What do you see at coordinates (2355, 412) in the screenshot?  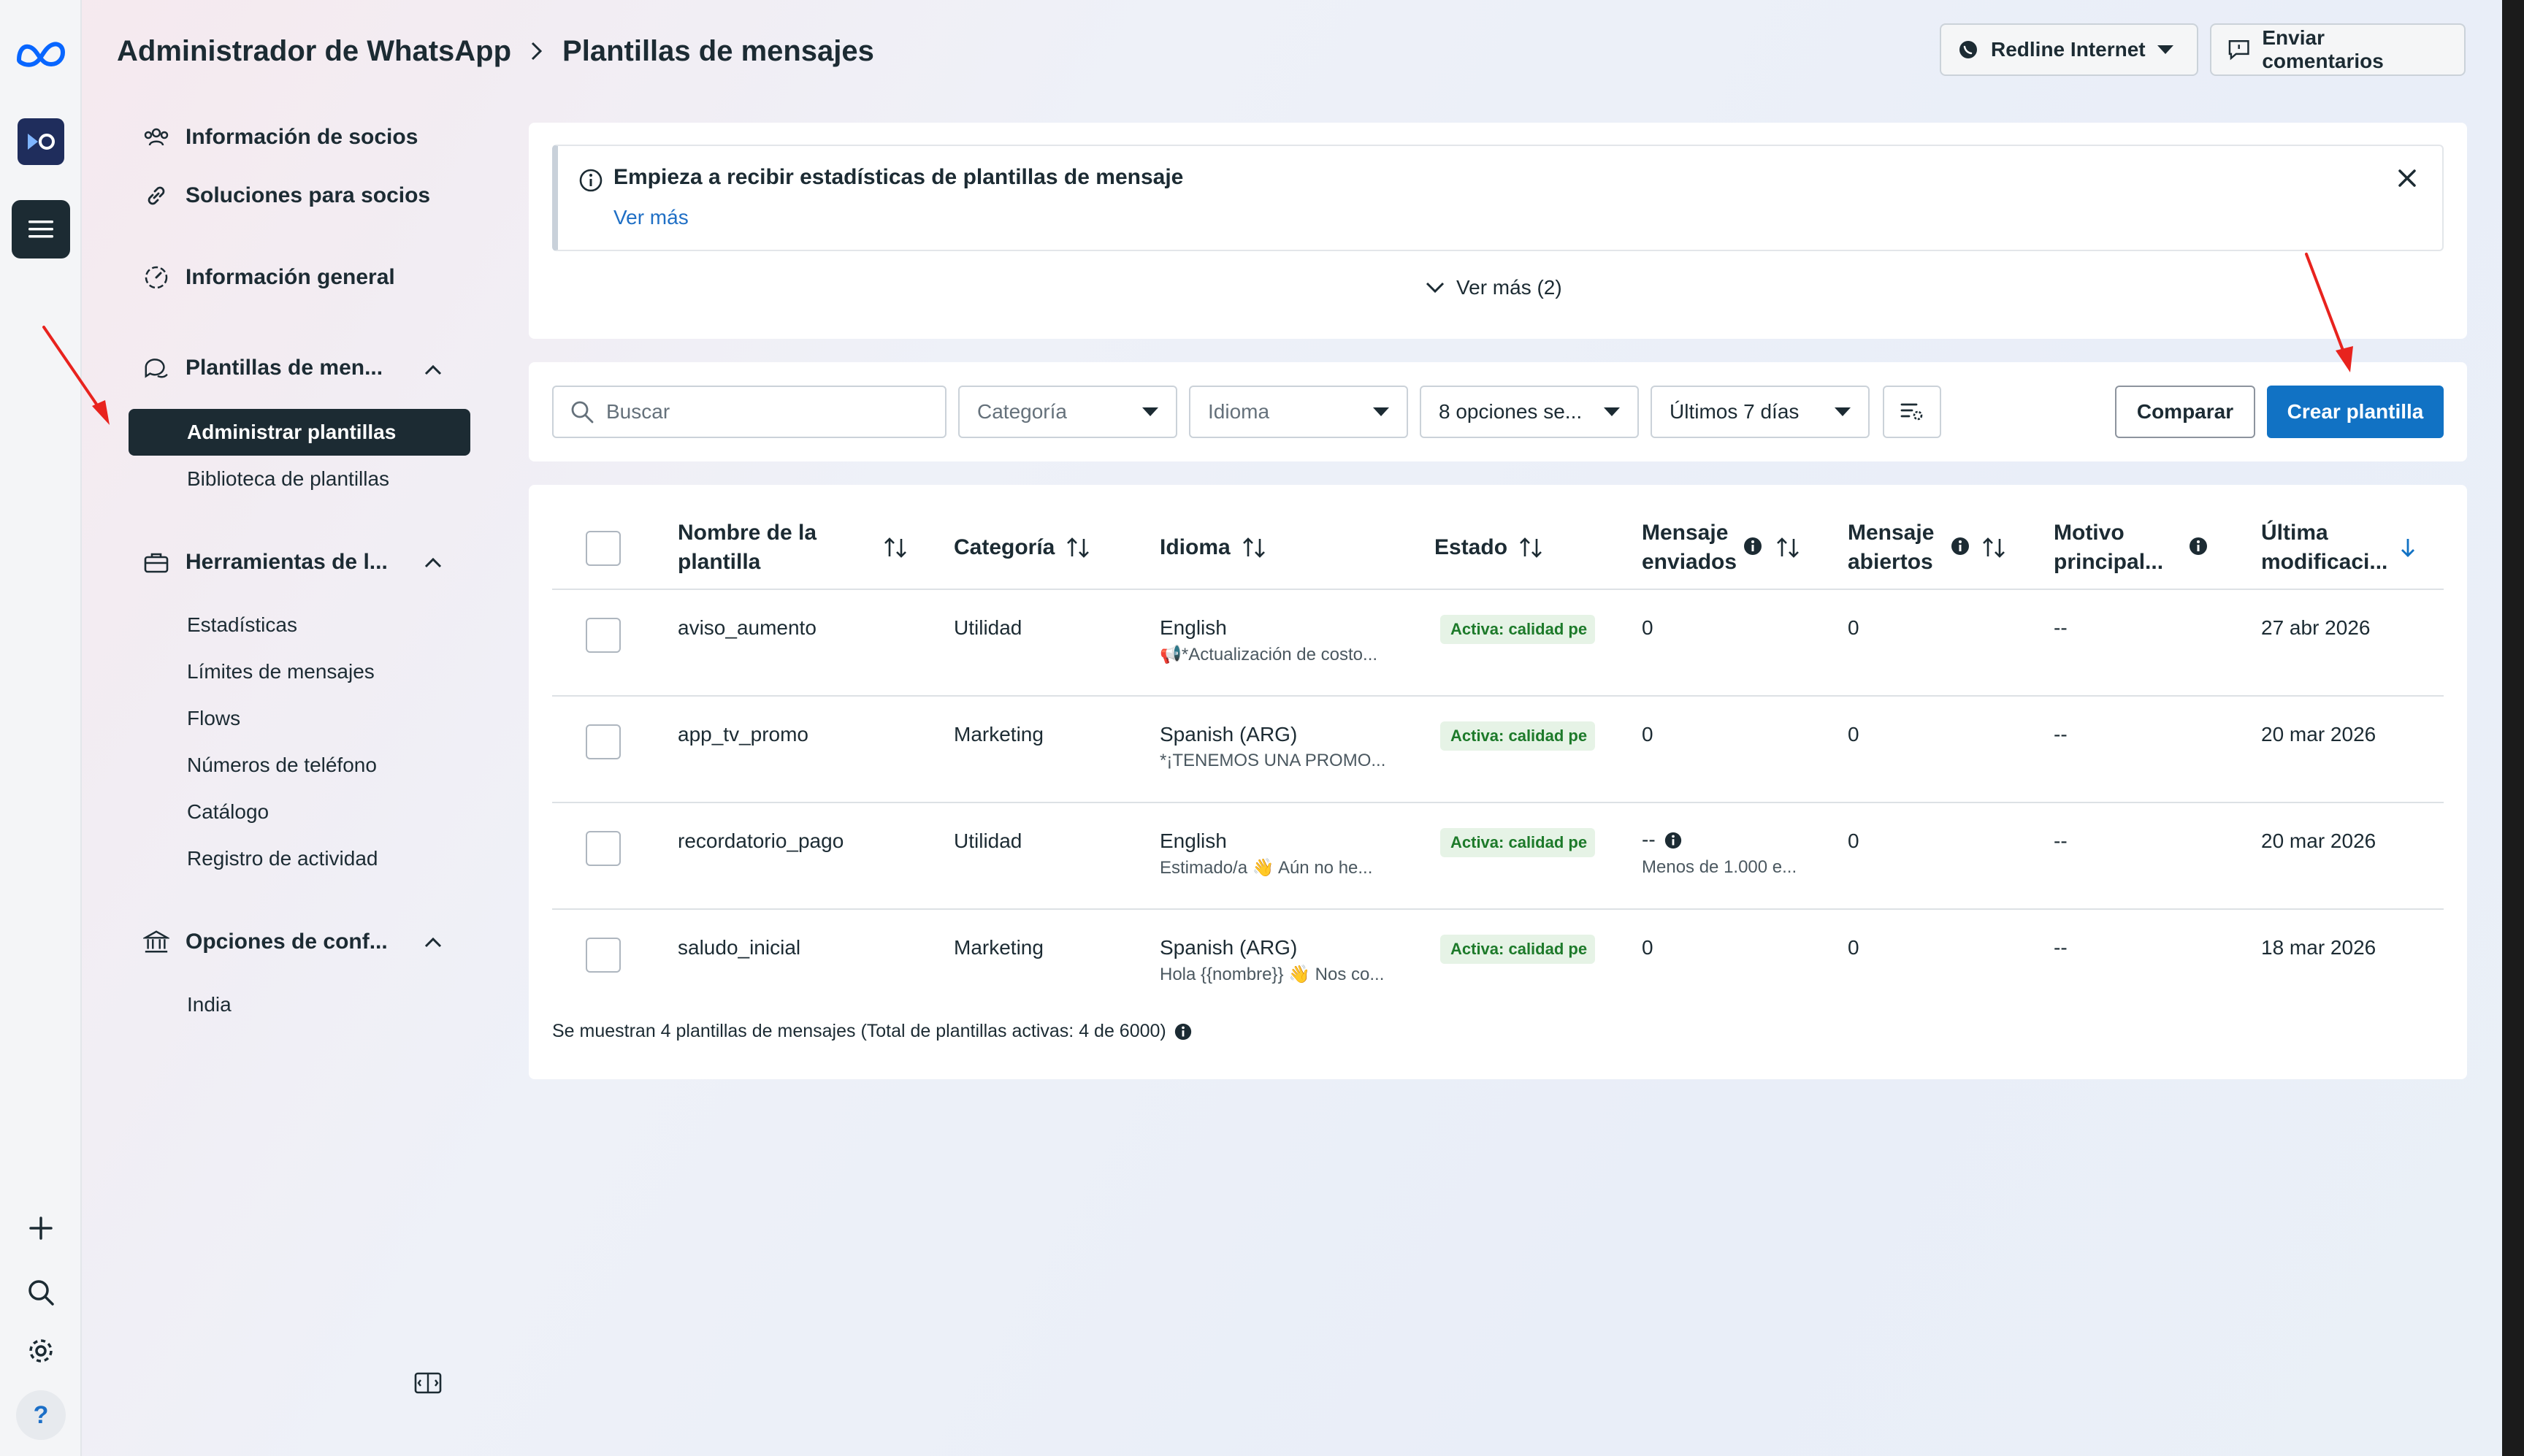 I see `create-template-button: Crear plantilla` at bounding box center [2355, 412].